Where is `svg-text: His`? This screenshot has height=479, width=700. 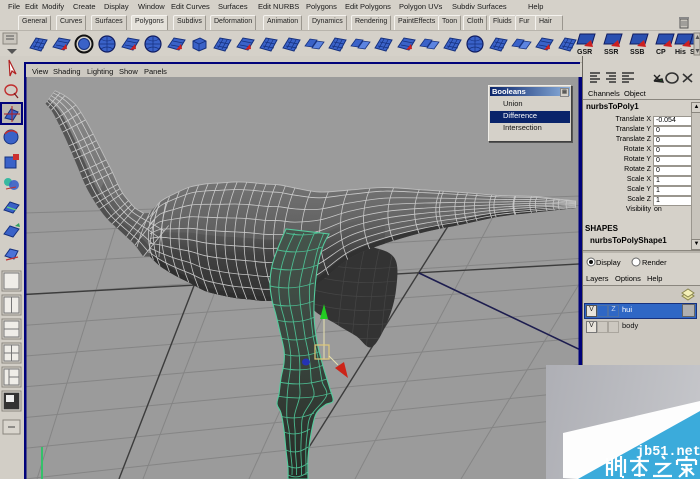
svg-text: His is located at coordinates (680, 52).